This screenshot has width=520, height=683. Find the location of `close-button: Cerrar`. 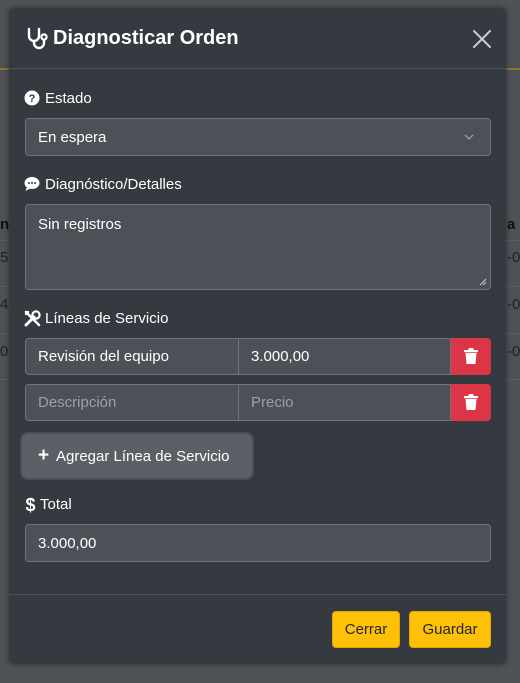

close-button: Cerrar is located at coordinates (366, 629).